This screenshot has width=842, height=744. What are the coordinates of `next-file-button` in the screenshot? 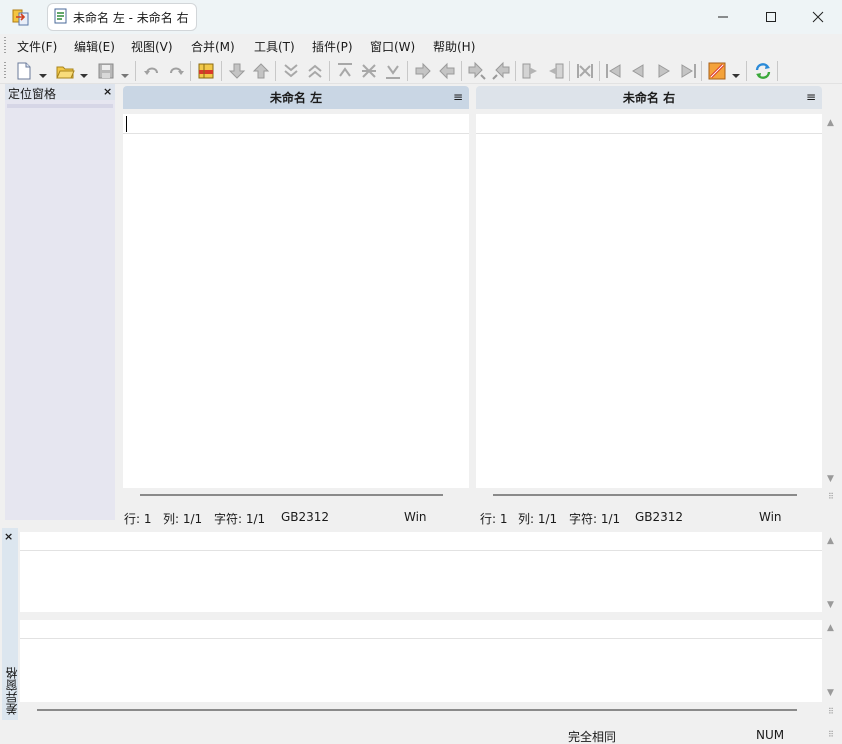 It's located at (664, 71).